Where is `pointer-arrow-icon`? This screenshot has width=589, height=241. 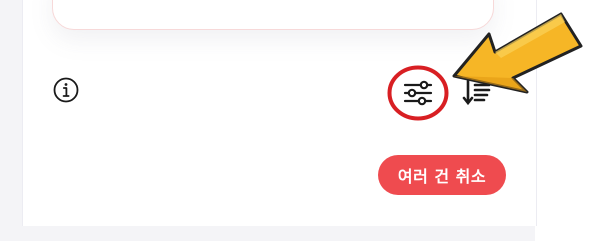 pointer-arrow-icon is located at coordinates (517, 60).